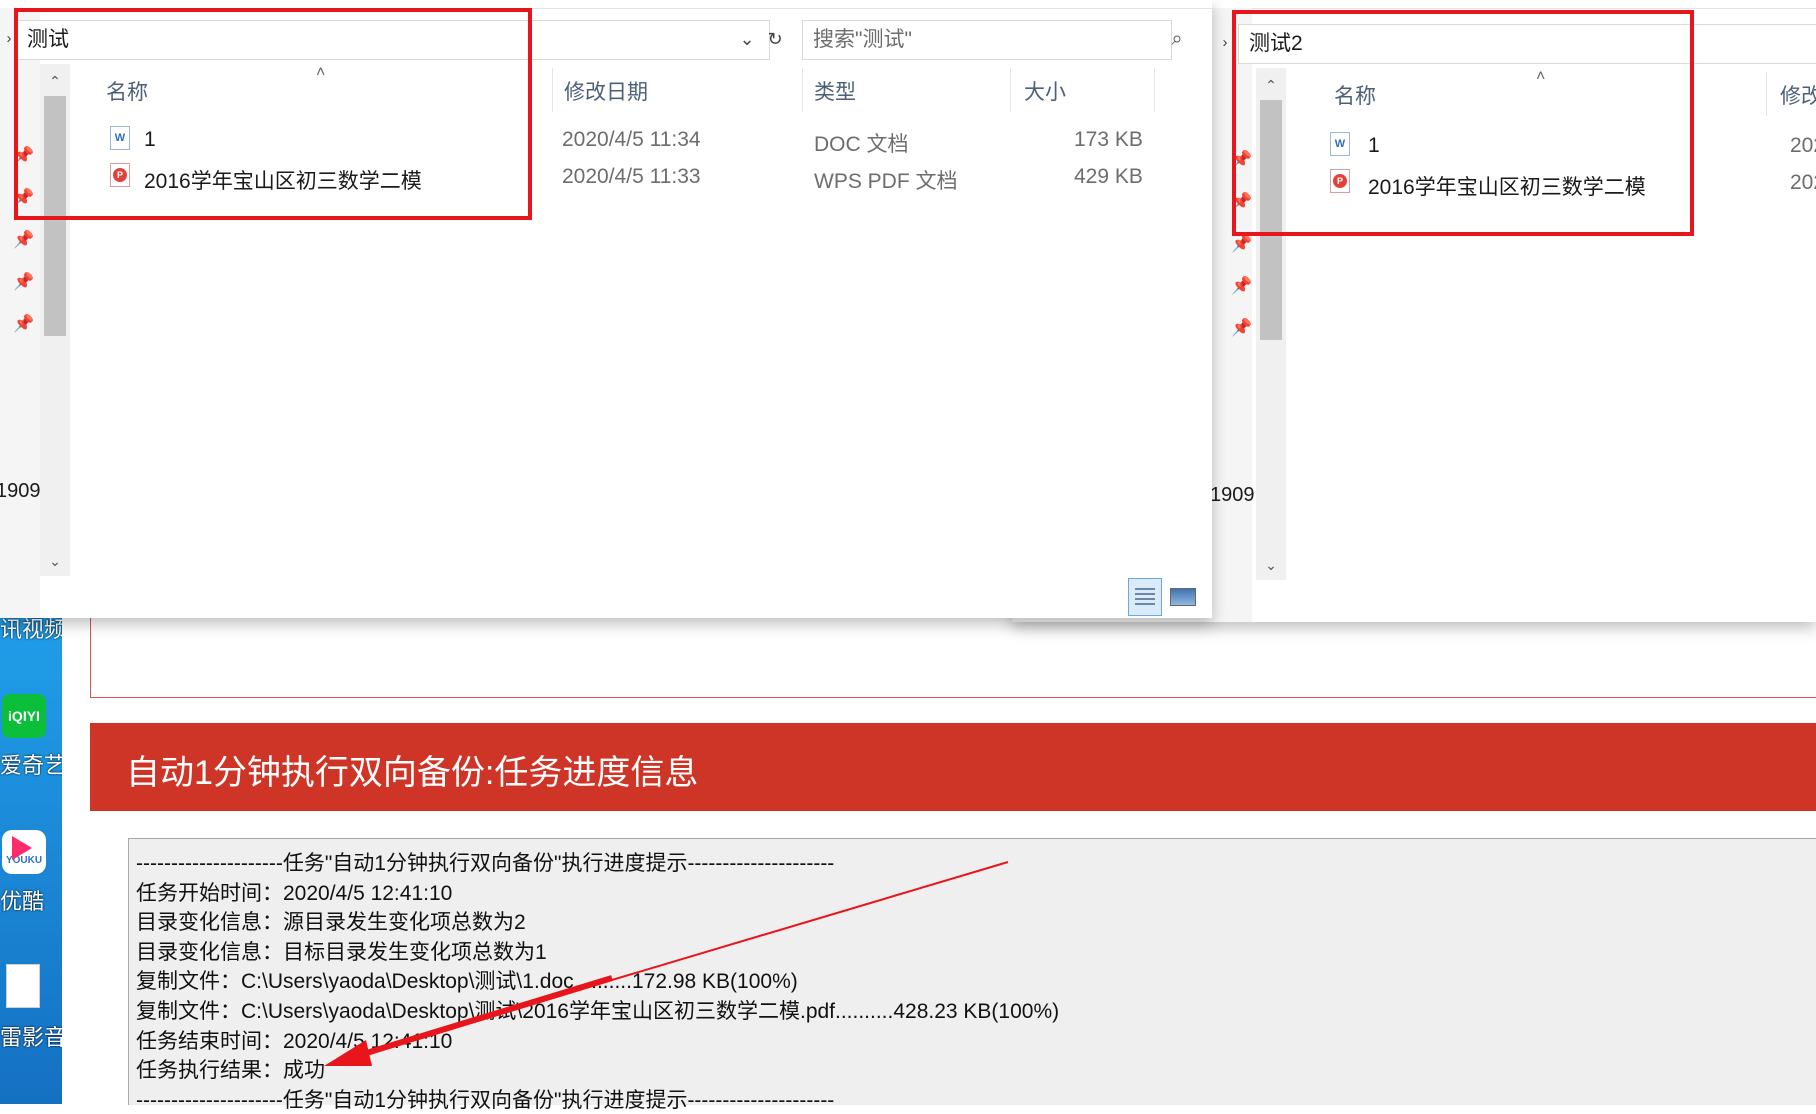 Image resolution: width=1816 pixels, height=1114 pixels. What do you see at coordinates (348, 1053) in the screenshot?
I see `arrow-head` at bounding box center [348, 1053].